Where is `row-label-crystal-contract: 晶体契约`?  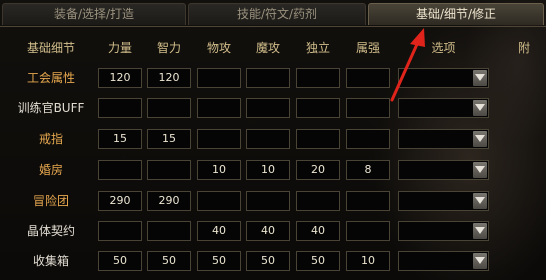
row-label-crystal-contract: 晶体契约 is located at coordinates (50, 231).